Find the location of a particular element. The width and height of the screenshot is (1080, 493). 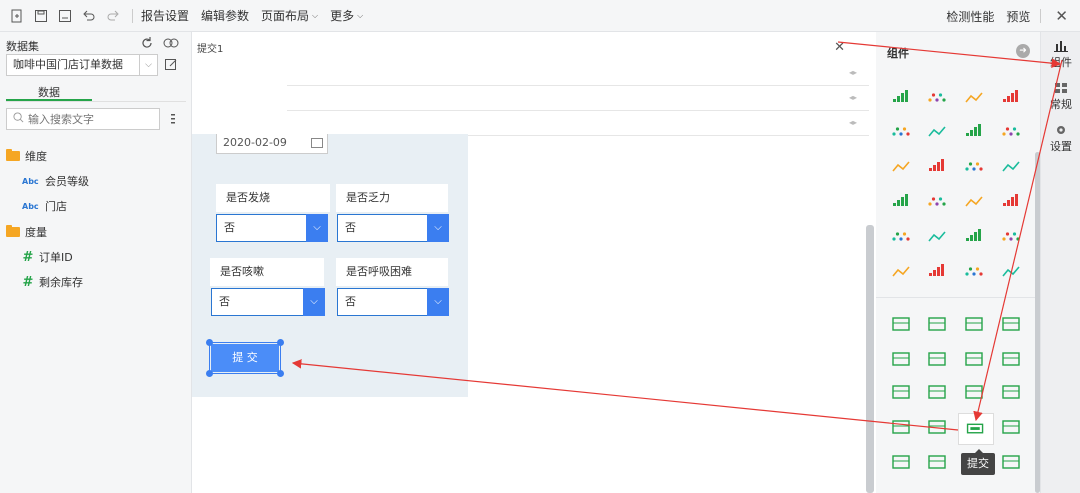

tab-data: 数据 is located at coordinates (49, 92).